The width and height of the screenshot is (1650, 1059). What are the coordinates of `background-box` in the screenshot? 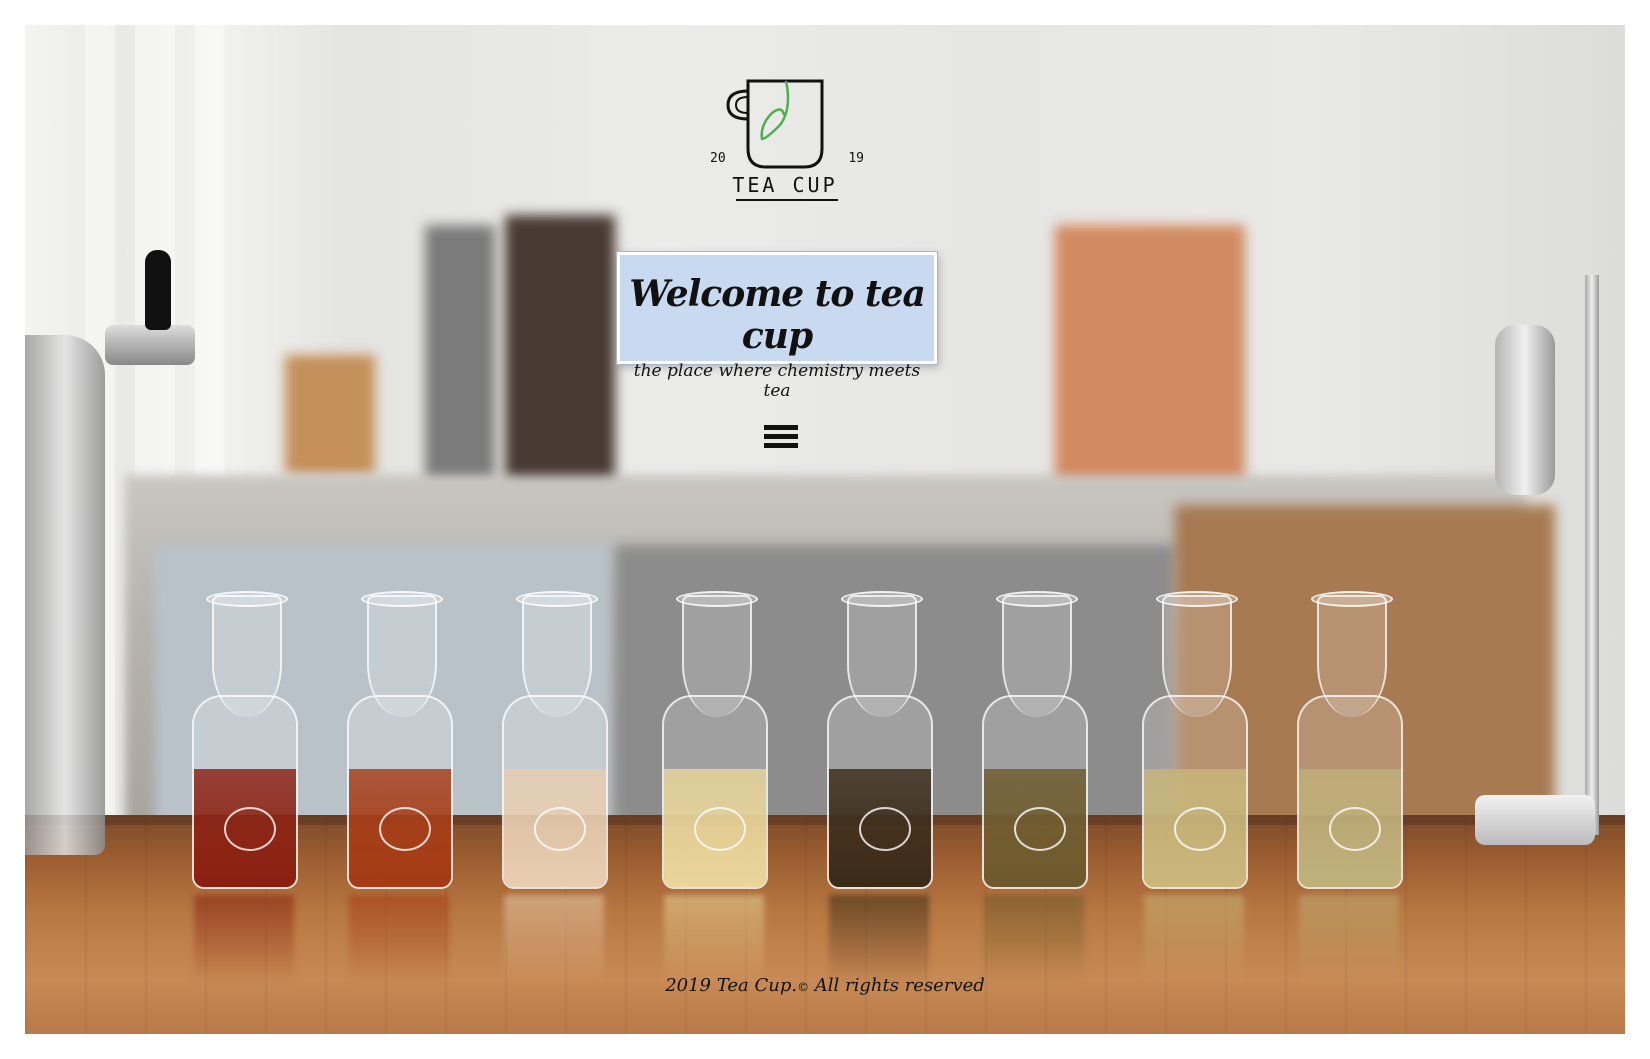 It's located at (330, 415).